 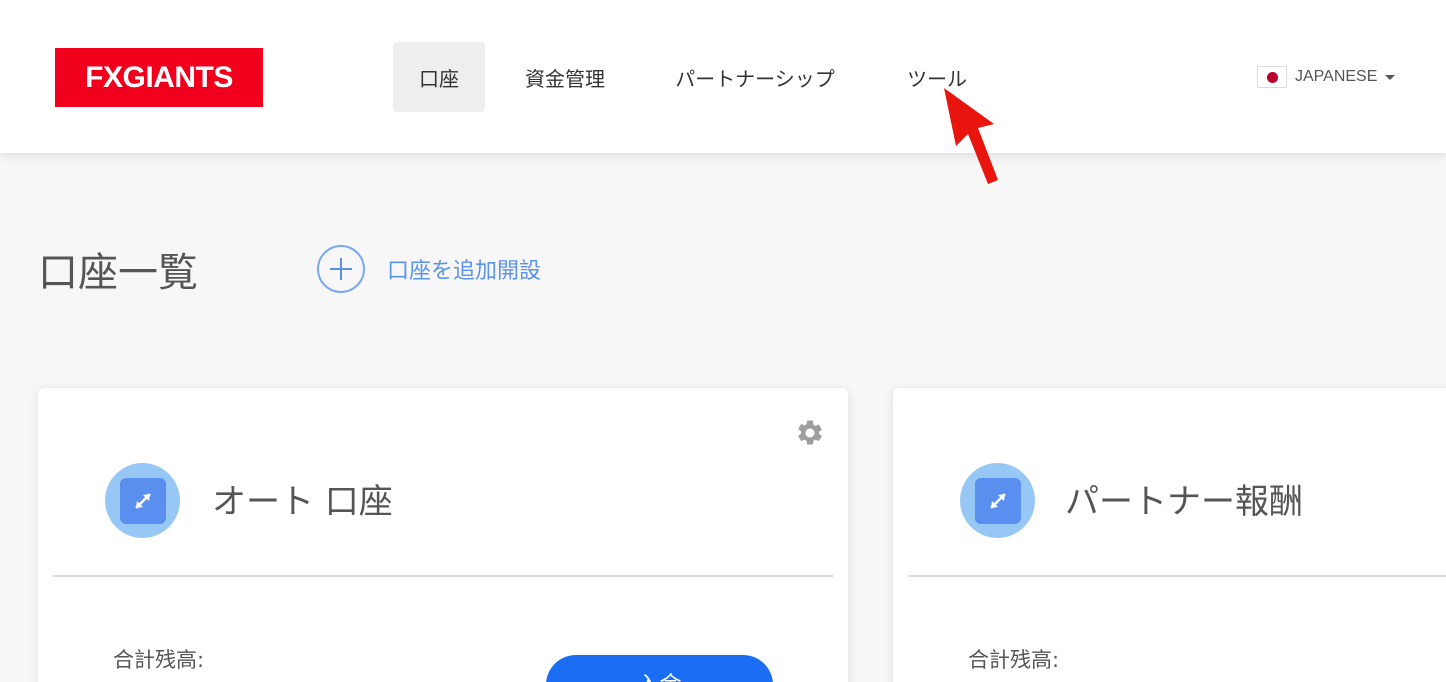 What do you see at coordinates (810, 433) in the screenshot?
I see `gear-icon` at bounding box center [810, 433].